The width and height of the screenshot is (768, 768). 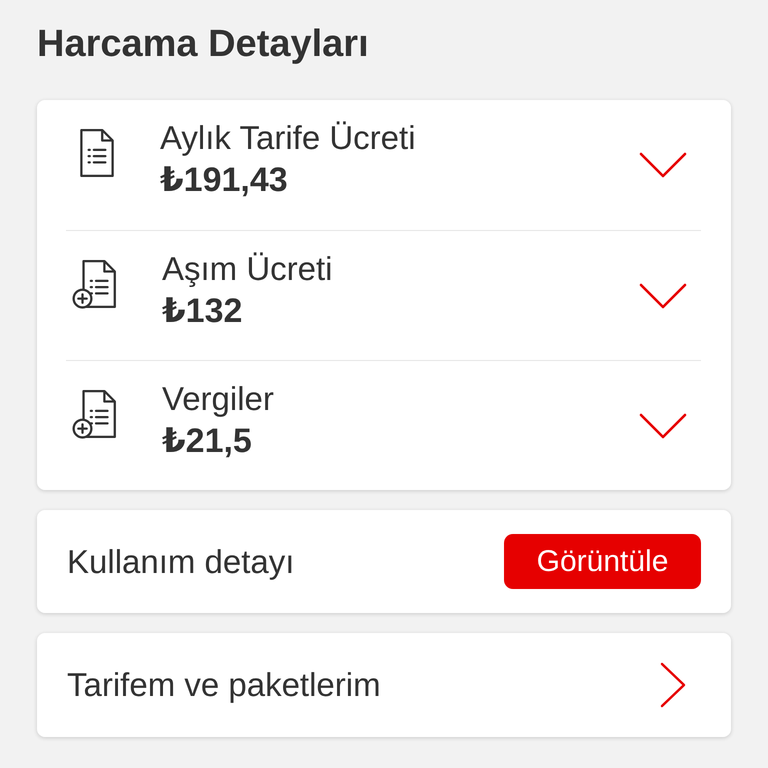 What do you see at coordinates (97, 153) in the screenshot?
I see `document-icon` at bounding box center [97, 153].